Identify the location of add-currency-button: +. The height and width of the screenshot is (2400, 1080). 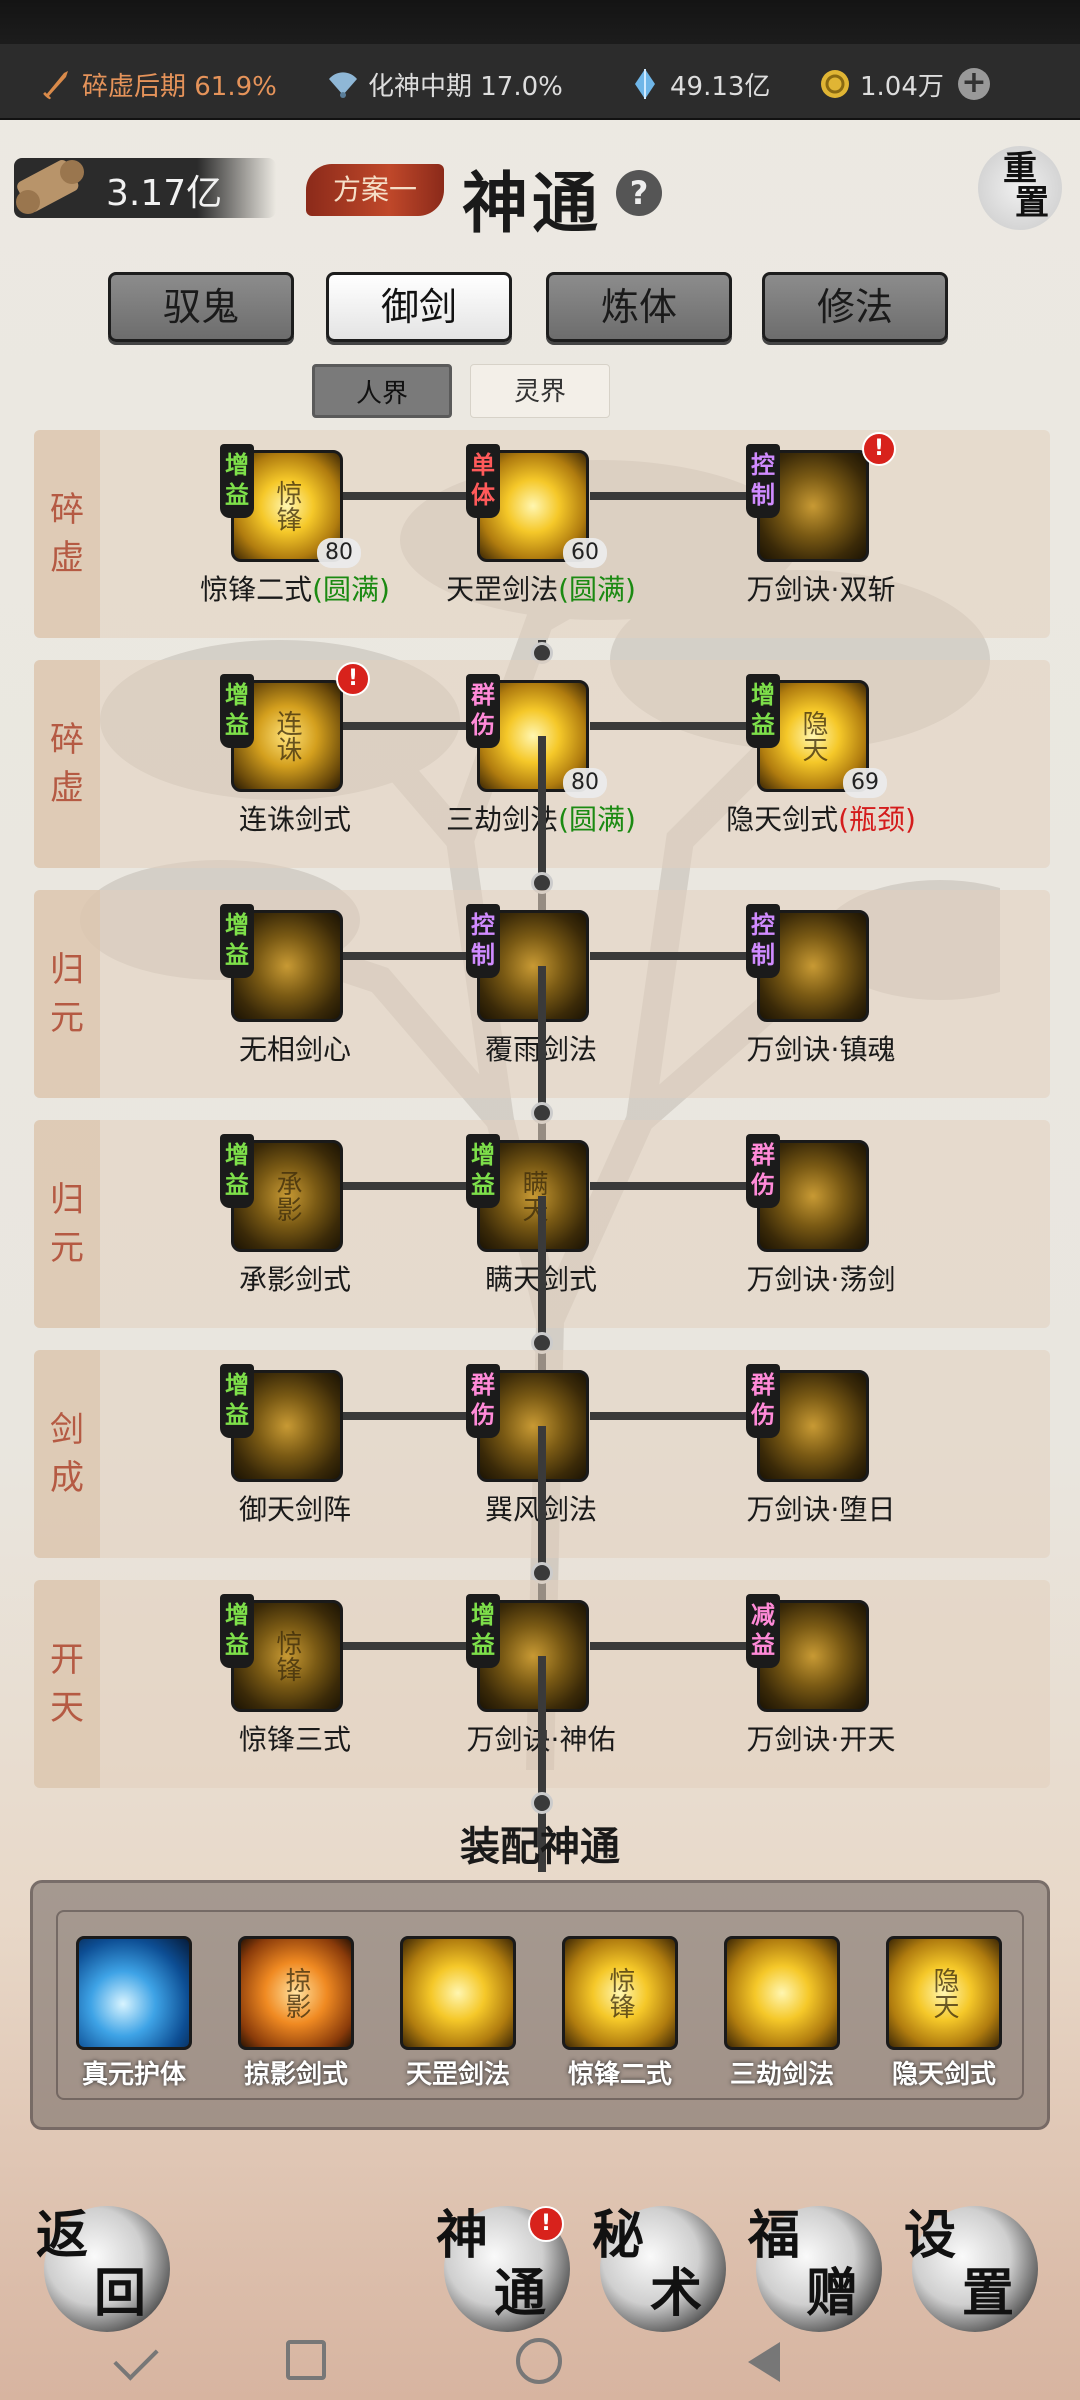
(974, 84).